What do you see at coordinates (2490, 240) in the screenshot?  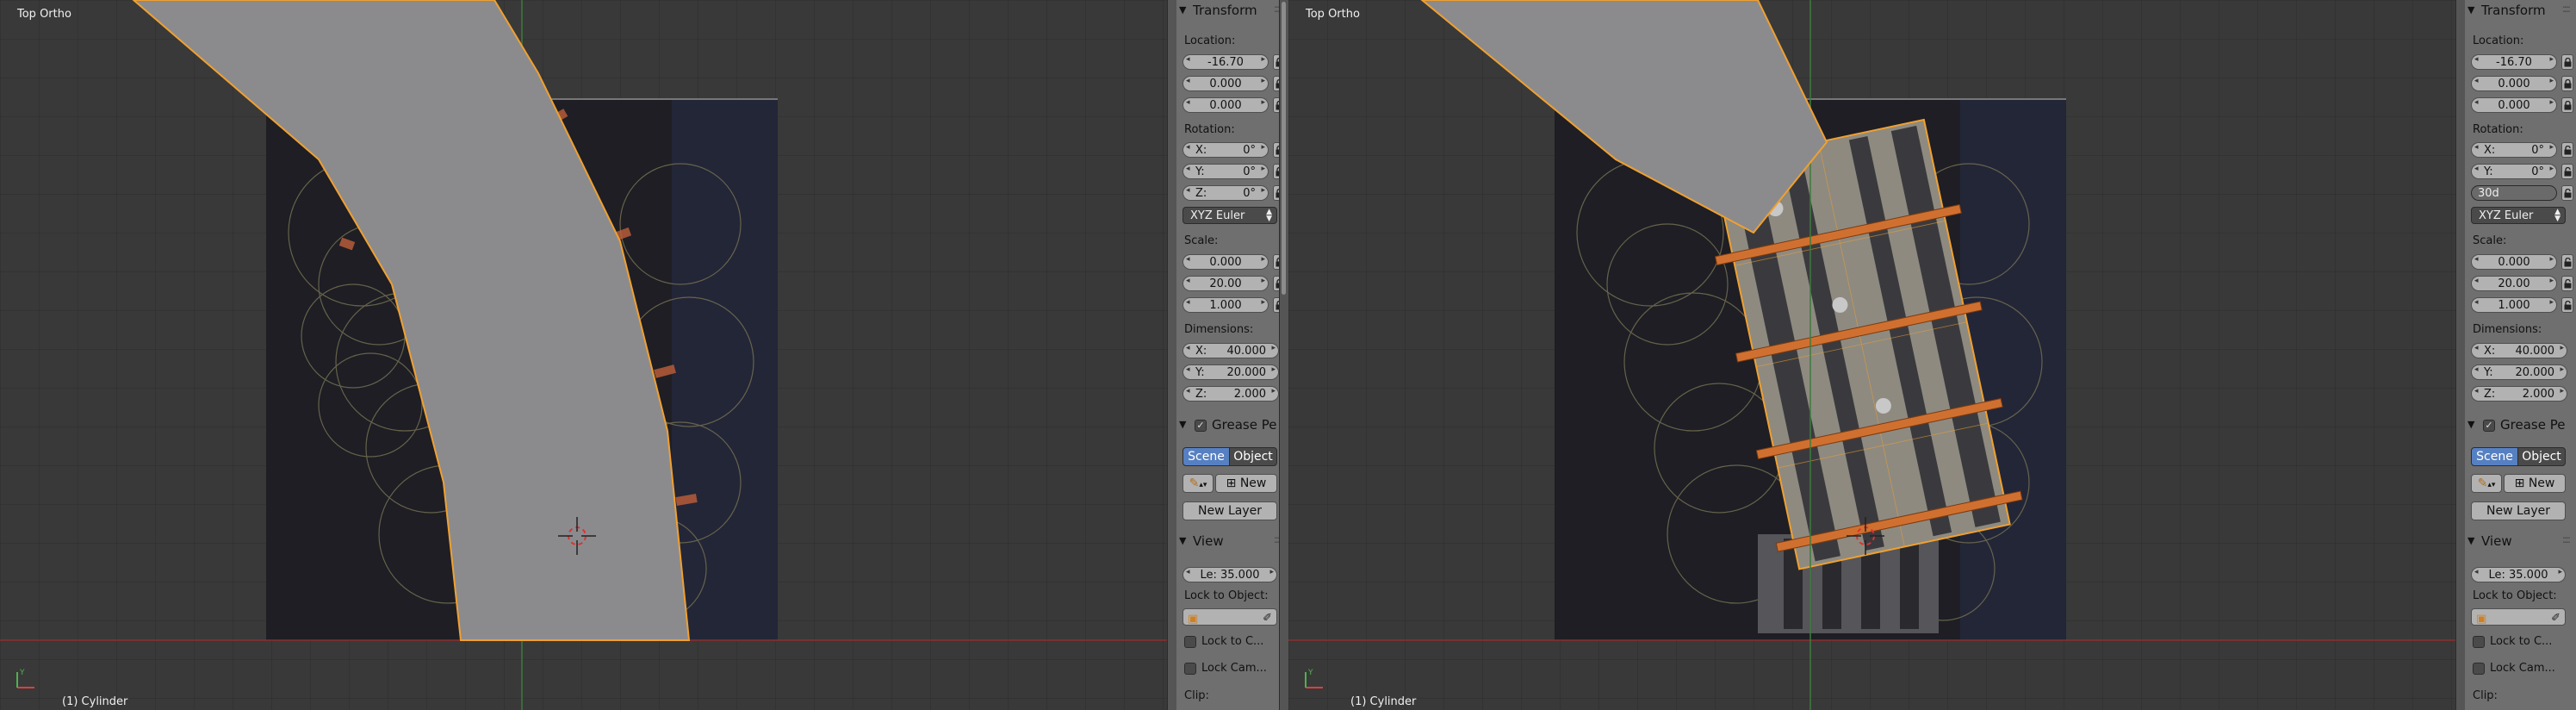 I see `scale-label: Scale:` at bounding box center [2490, 240].